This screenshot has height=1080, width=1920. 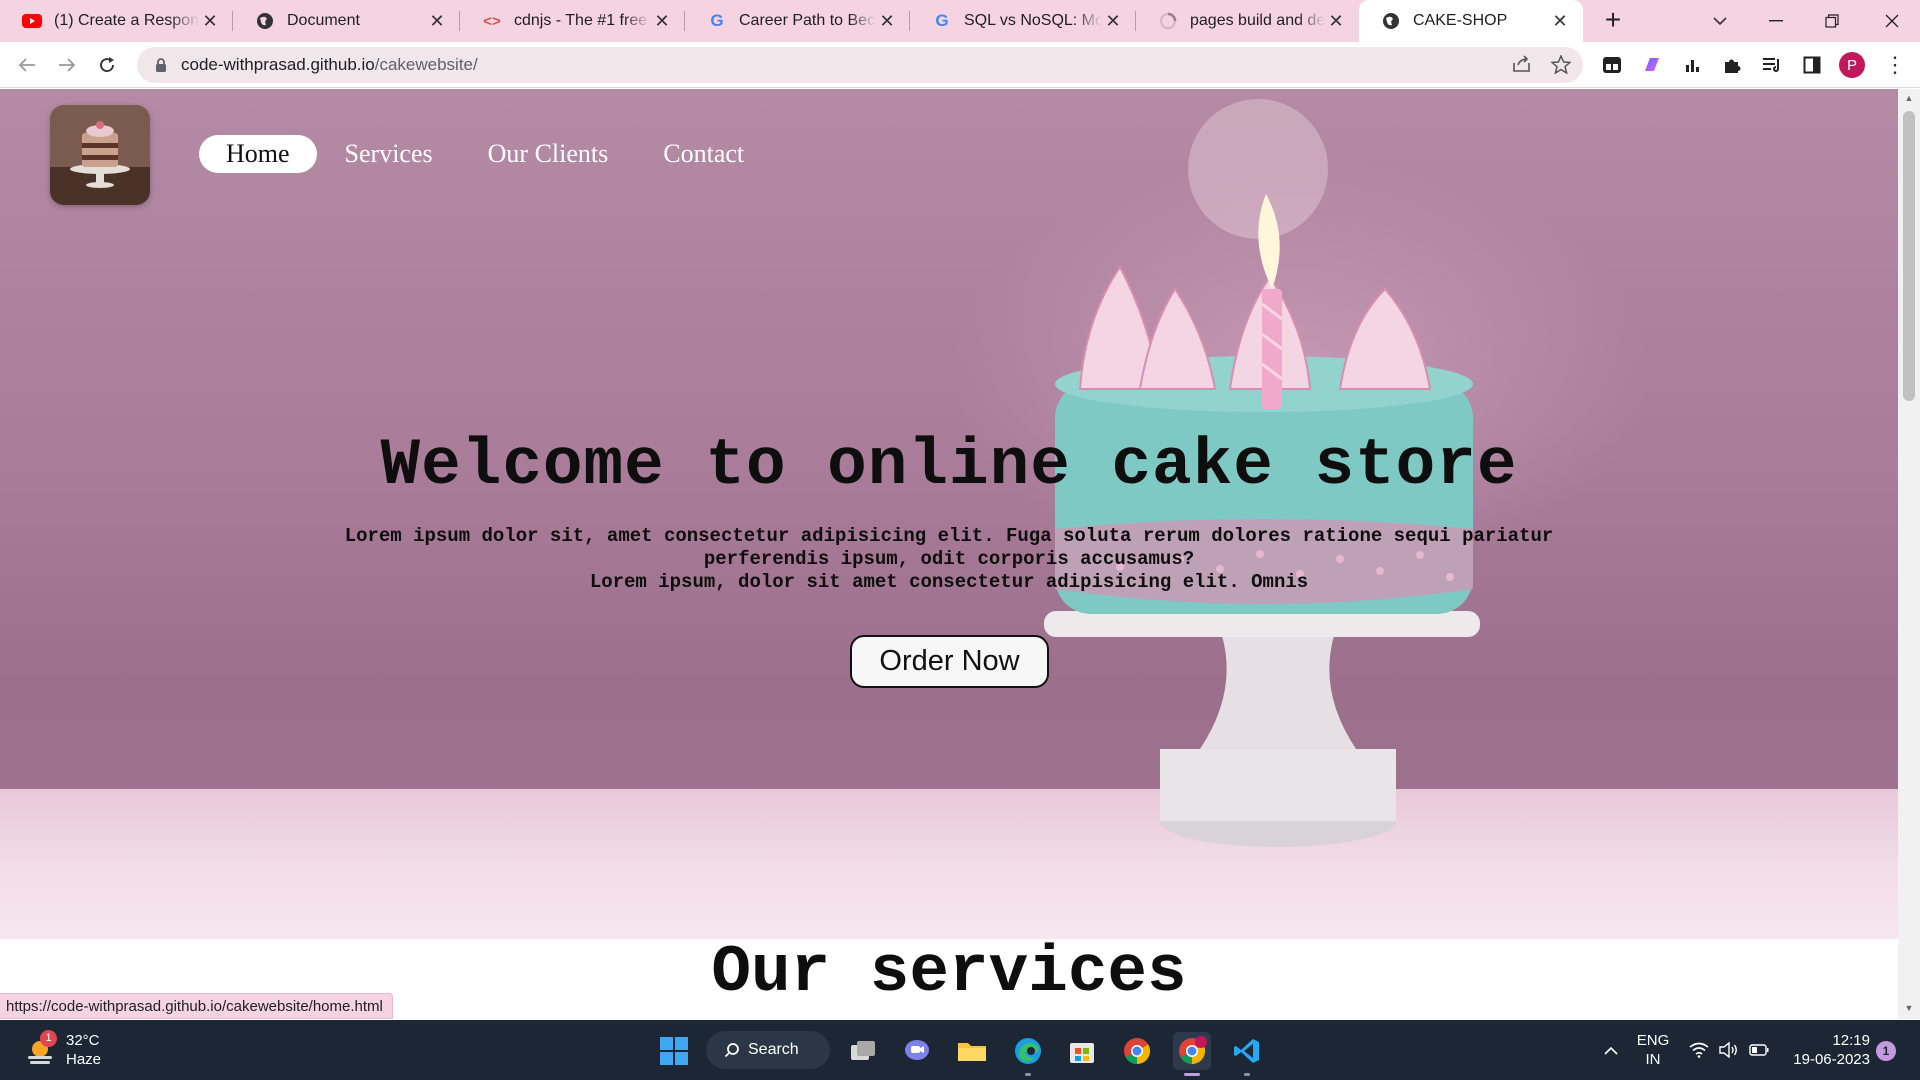 I want to click on task-view-icon, so click(x=863, y=1051).